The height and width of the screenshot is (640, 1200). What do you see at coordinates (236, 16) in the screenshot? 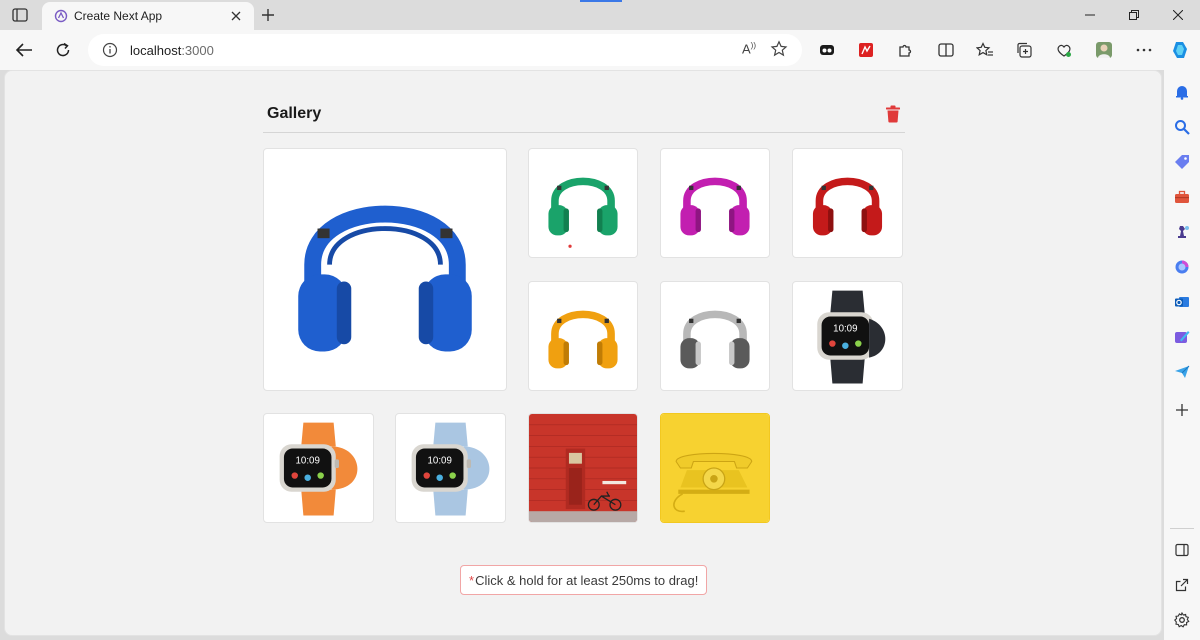
I see `close-tab-icon` at bounding box center [236, 16].